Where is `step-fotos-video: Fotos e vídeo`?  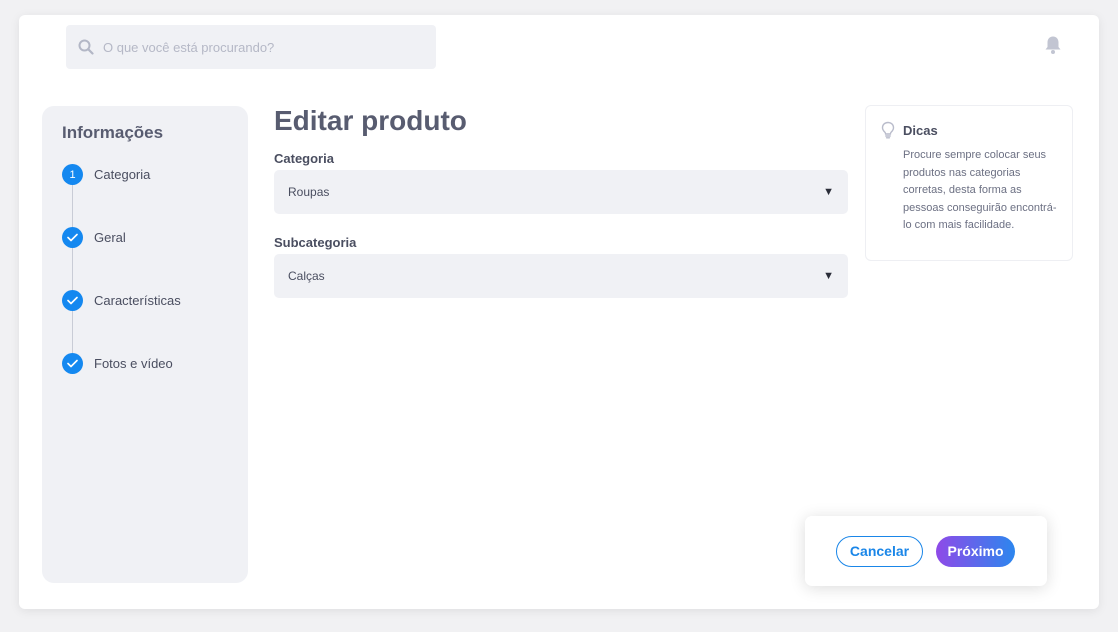
step-fotos-video: Fotos e vídeo is located at coordinates (145, 368).